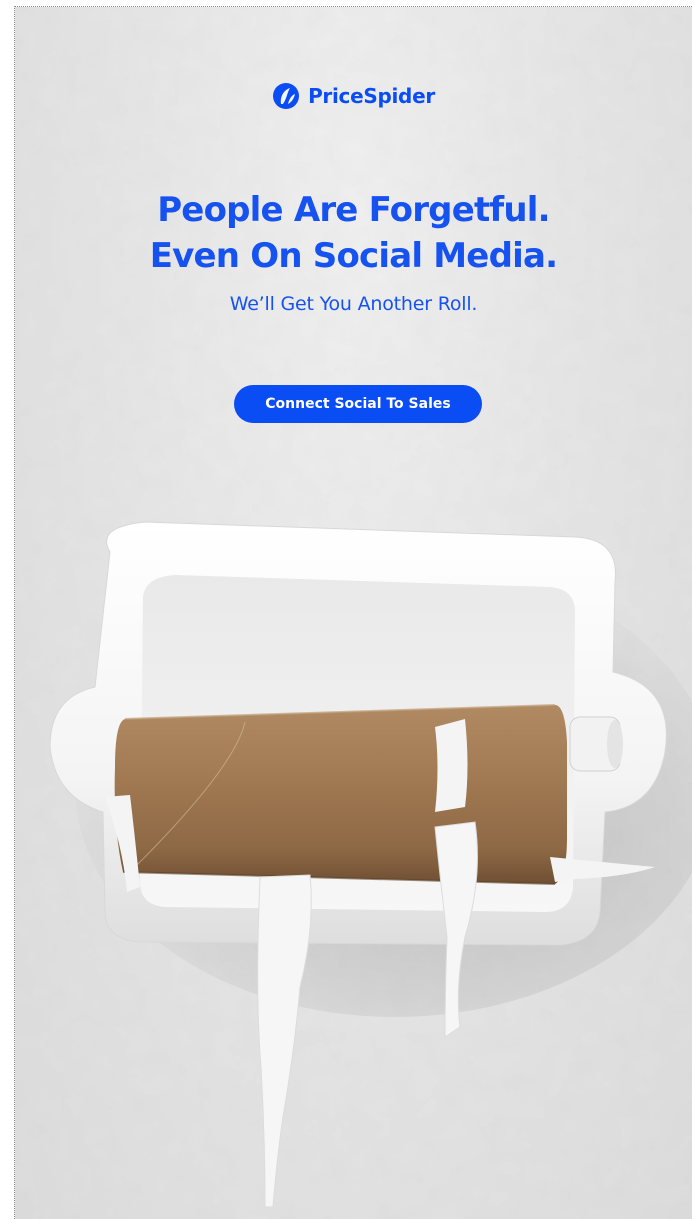 The image size is (692, 1219). What do you see at coordinates (353, 304) in the screenshot?
I see `subheadline: We’ll Get You Another Roll.` at bounding box center [353, 304].